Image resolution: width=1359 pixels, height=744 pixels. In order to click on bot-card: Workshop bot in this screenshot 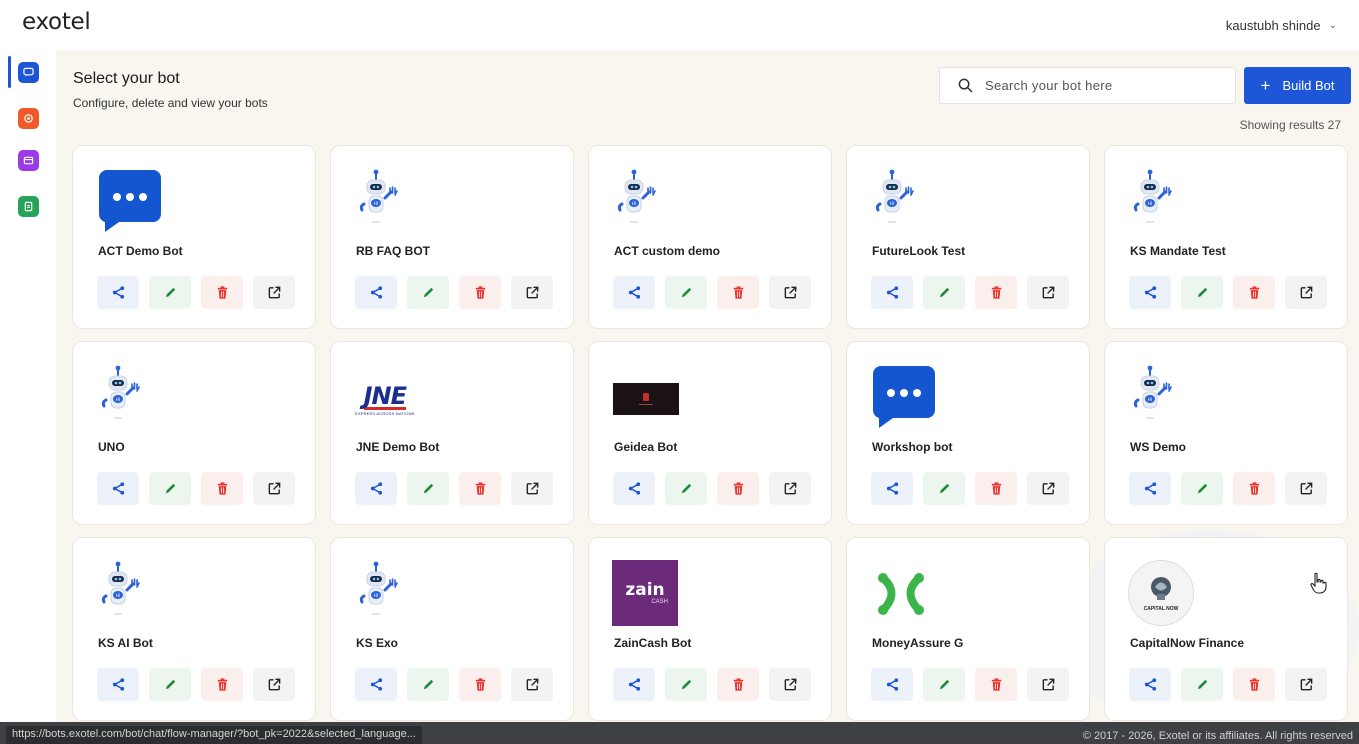, I will do `click(968, 433)`.